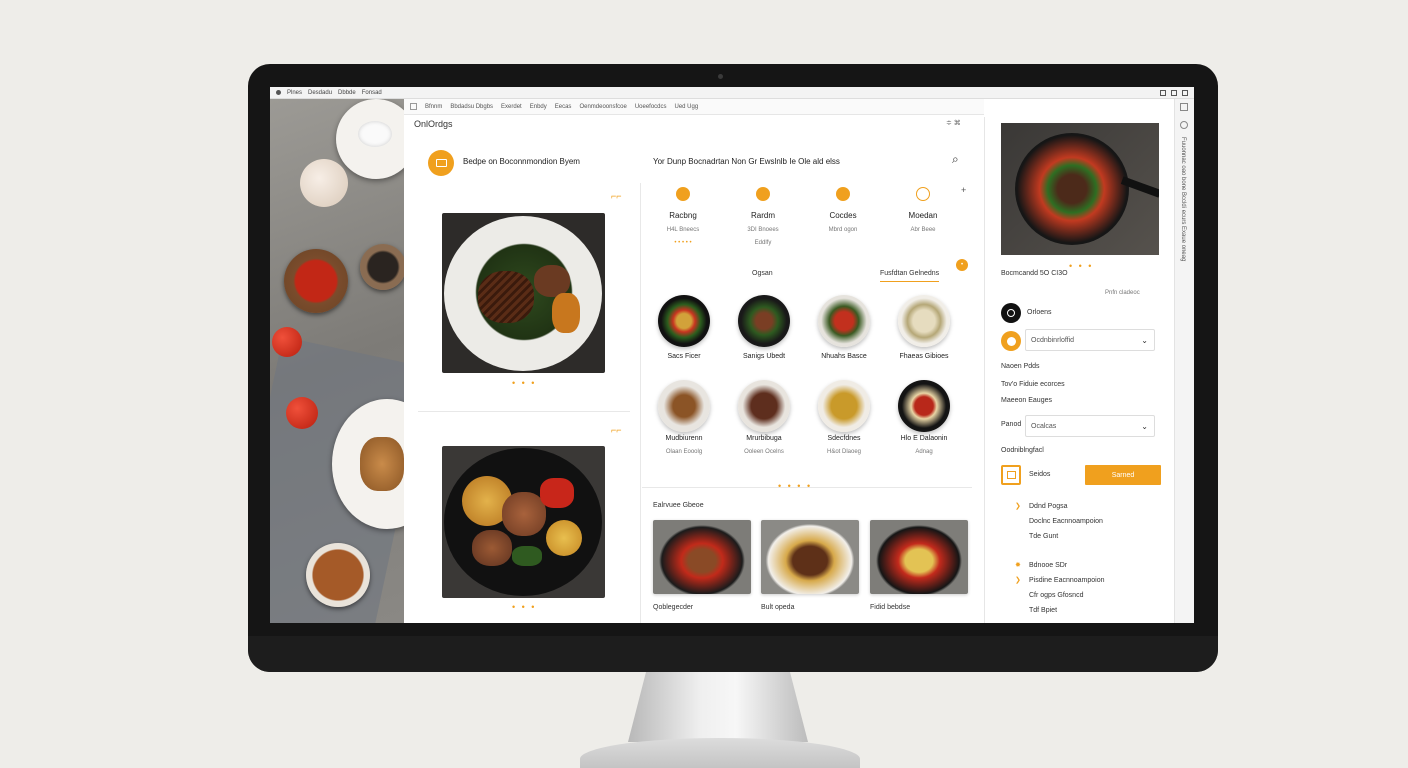  What do you see at coordinates (1044, 536) in the screenshot?
I see `list-item-line: Tde Gunt` at bounding box center [1044, 536].